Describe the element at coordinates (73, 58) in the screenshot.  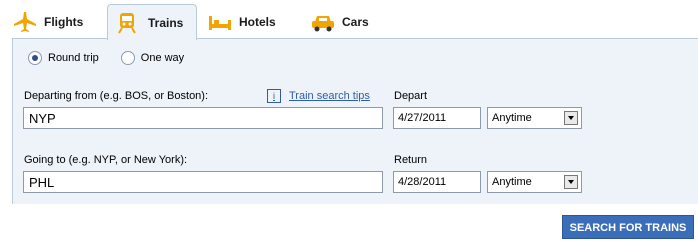
I see `round-trip-label: Round trip` at that location.